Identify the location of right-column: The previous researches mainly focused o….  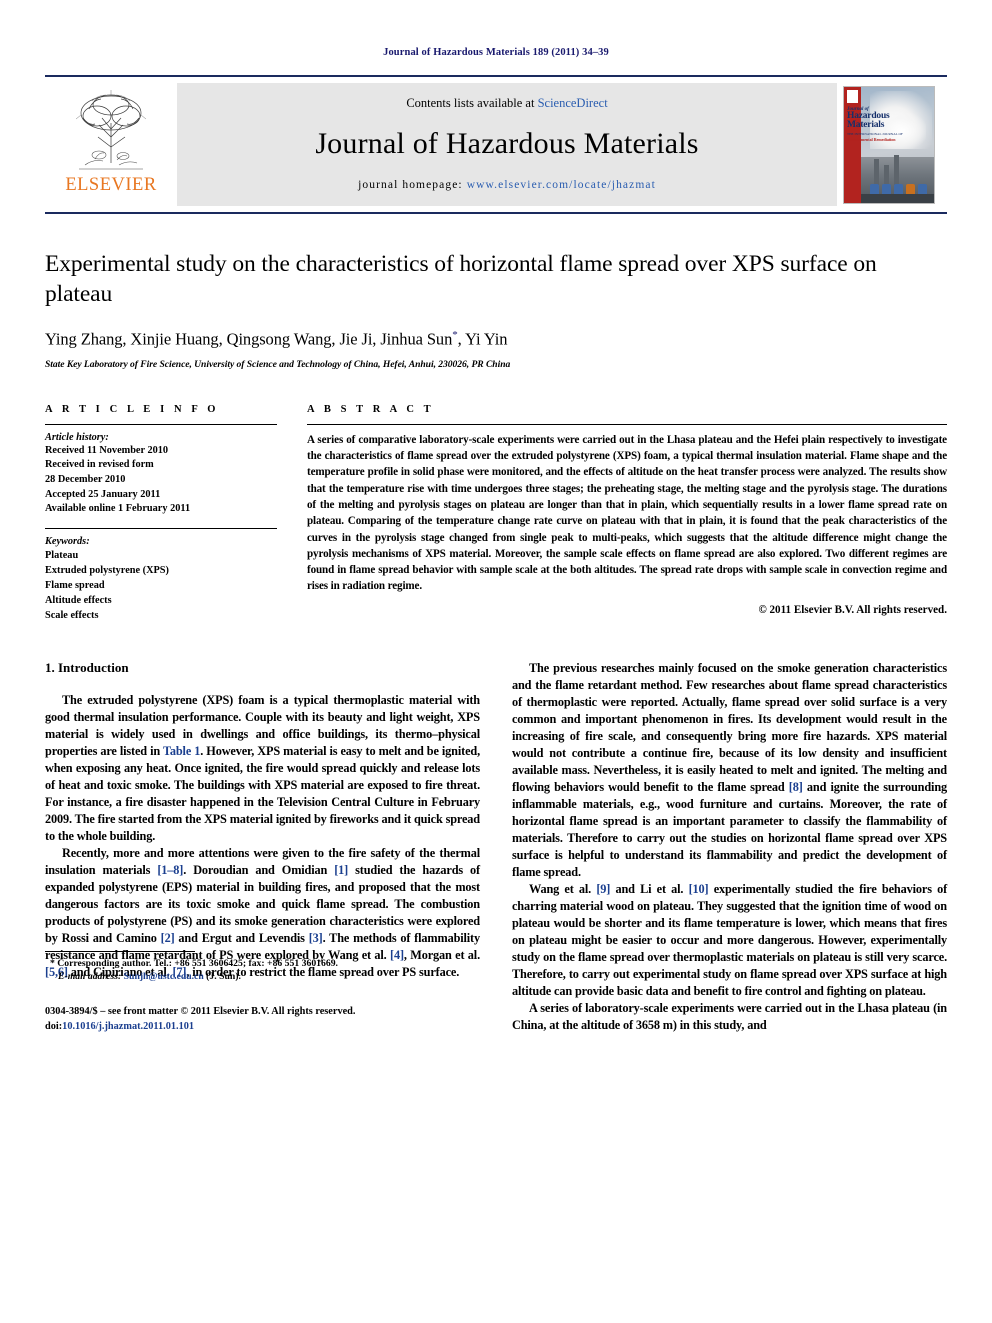
(729, 847).